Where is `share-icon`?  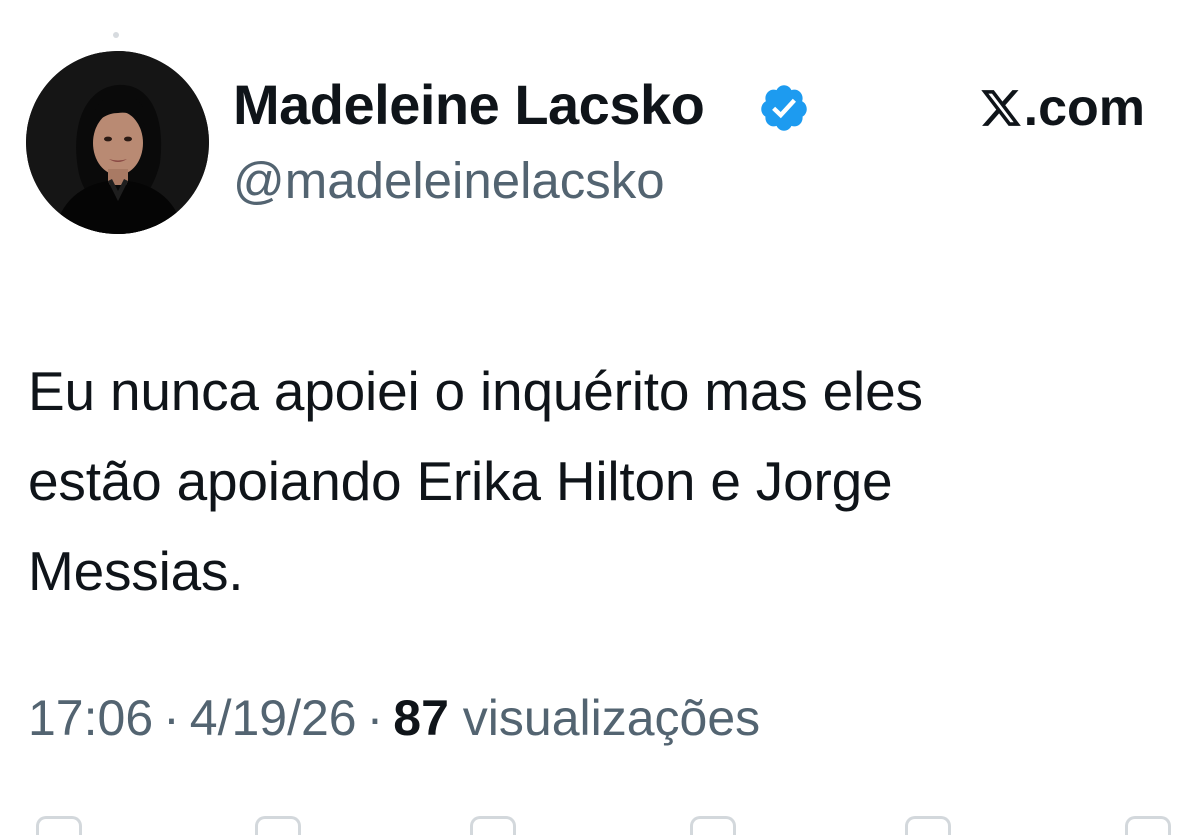
share-icon is located at coordinates (928, 825).